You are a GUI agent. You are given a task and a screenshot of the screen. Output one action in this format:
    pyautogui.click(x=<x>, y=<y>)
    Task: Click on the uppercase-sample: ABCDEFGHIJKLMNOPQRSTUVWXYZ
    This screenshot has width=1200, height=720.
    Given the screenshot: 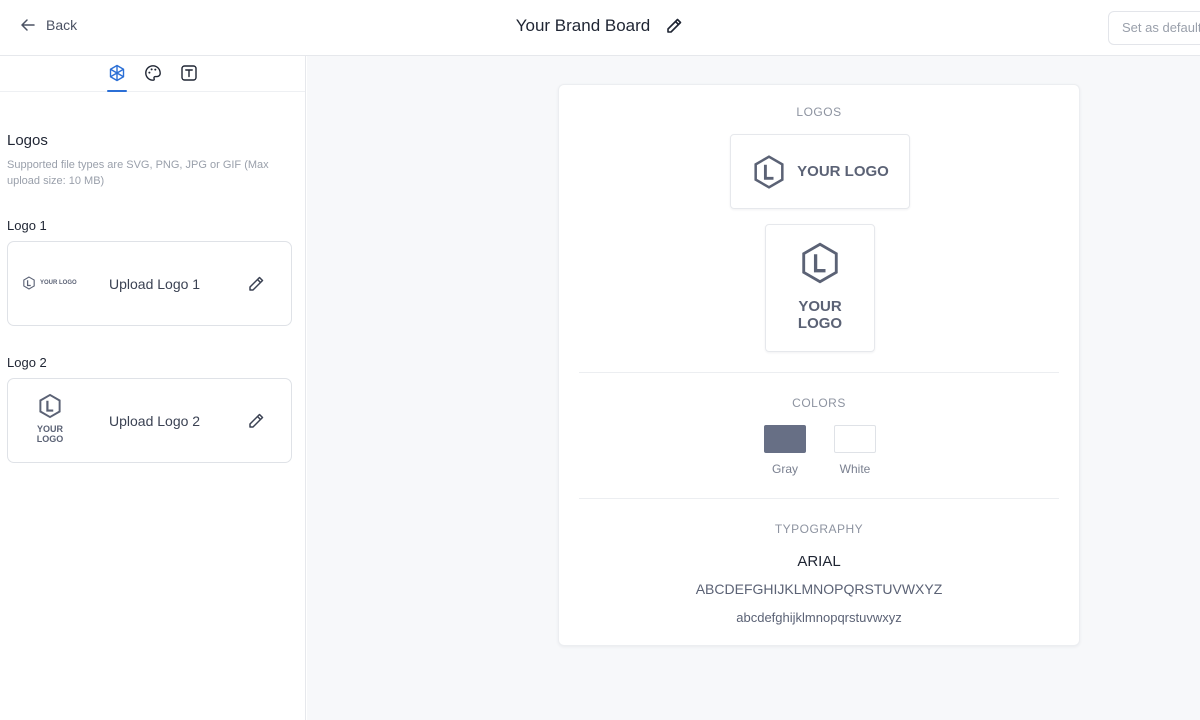 What is the action you would take?
    pyautogui.click(x=819, y=589)
    